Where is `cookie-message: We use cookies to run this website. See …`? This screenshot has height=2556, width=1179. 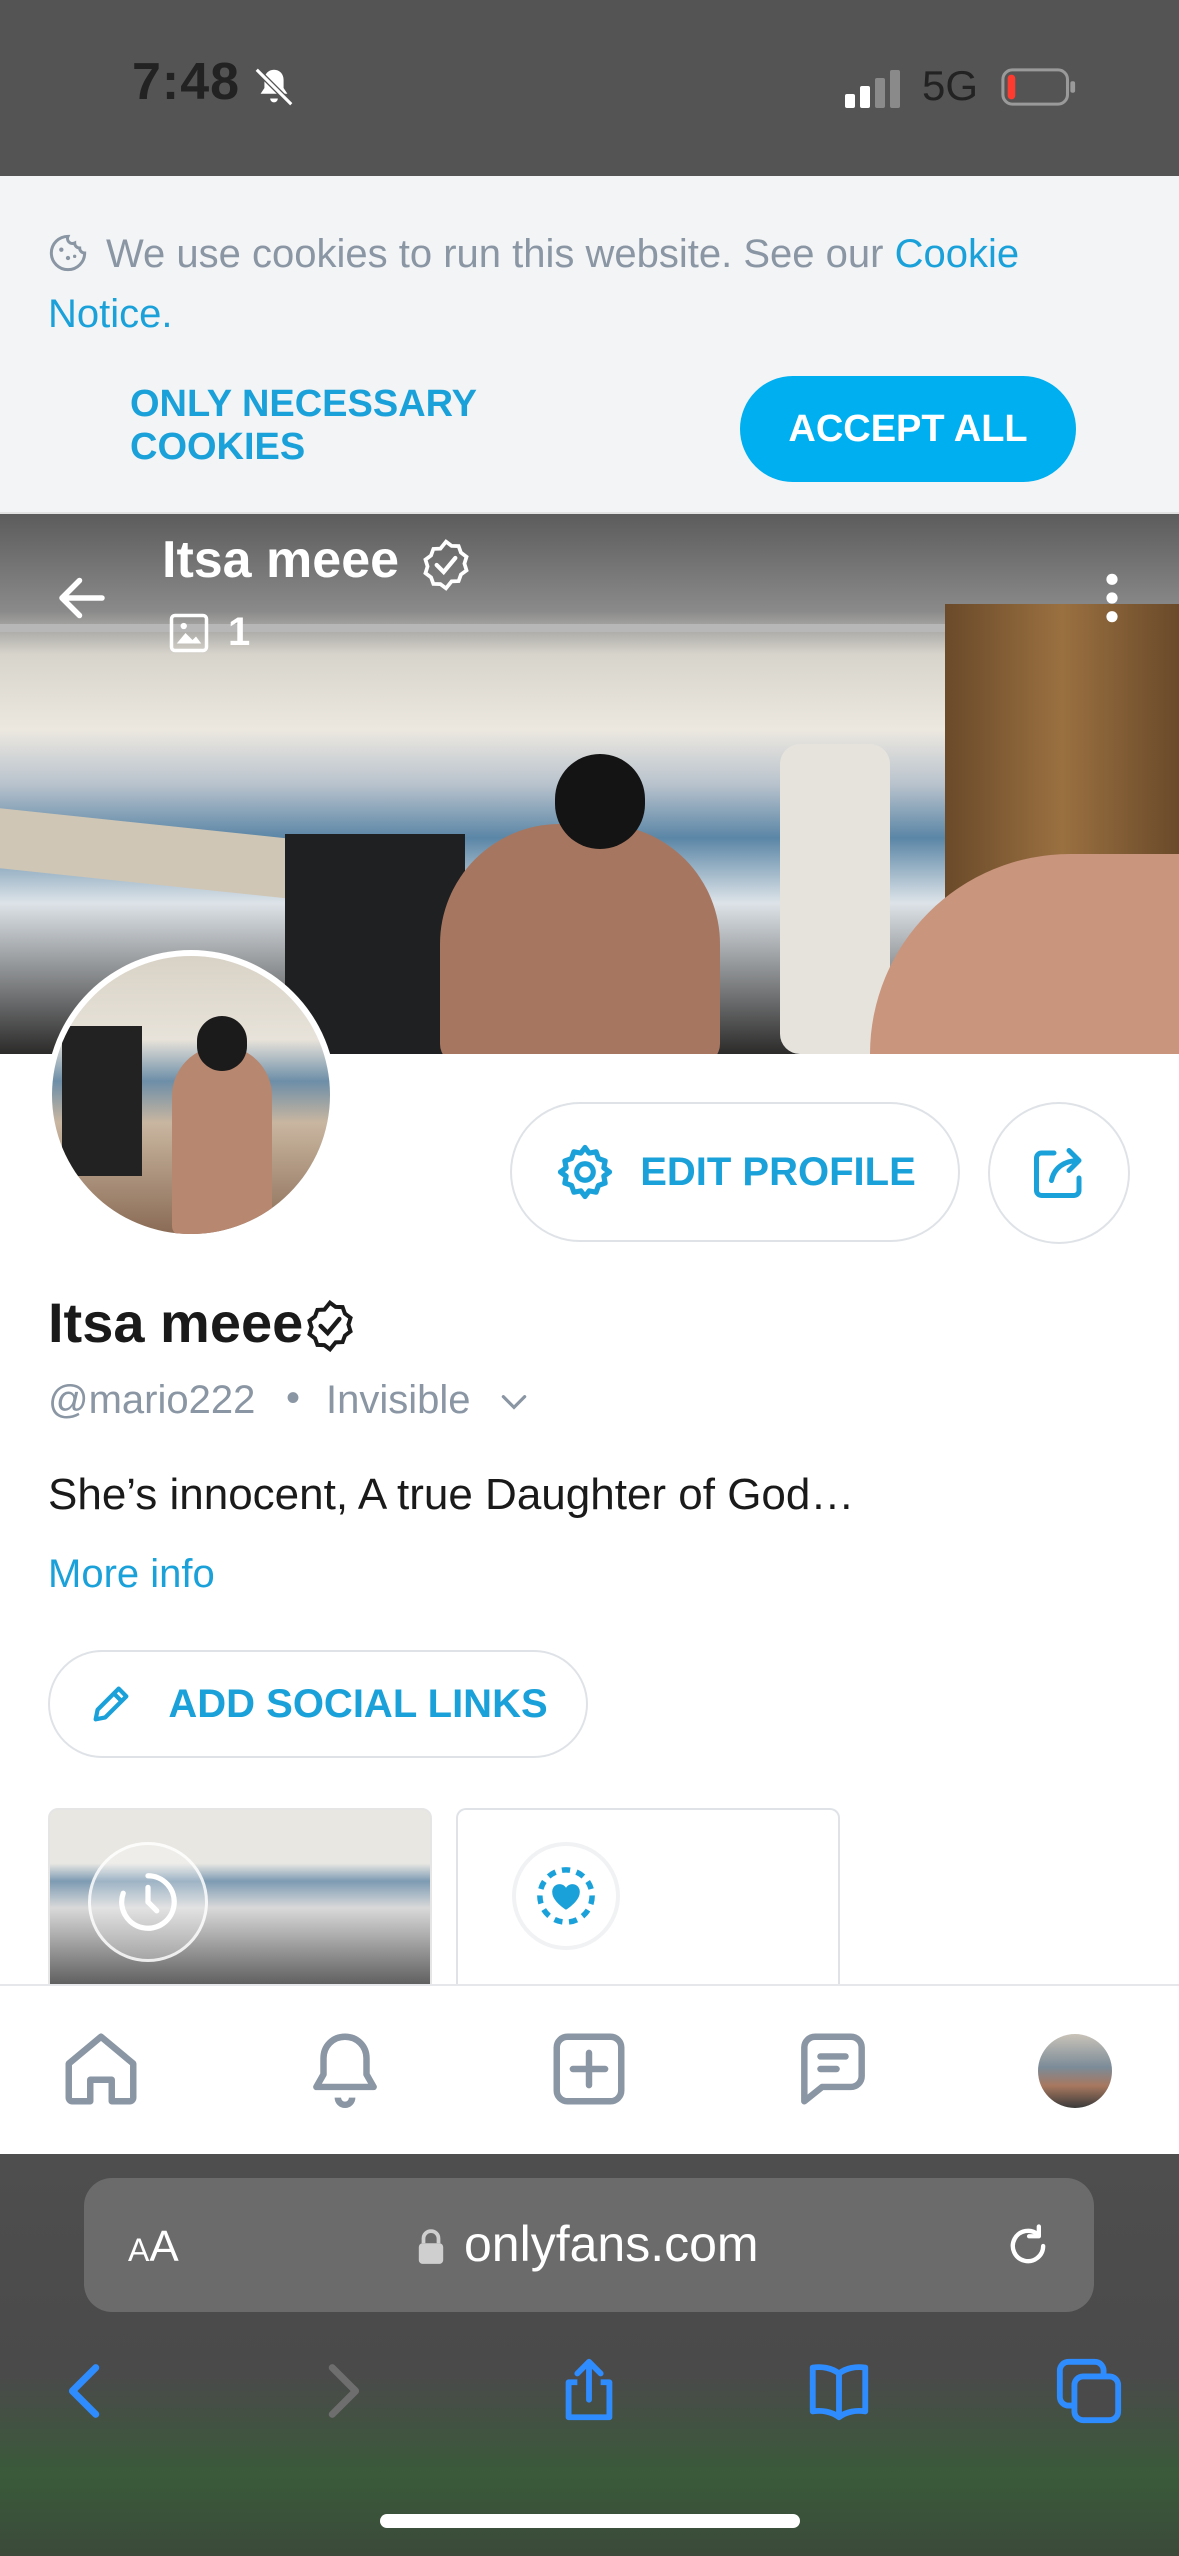
cookie-message: We use cookies to run this website. See … is located at coordinates (500, 254).